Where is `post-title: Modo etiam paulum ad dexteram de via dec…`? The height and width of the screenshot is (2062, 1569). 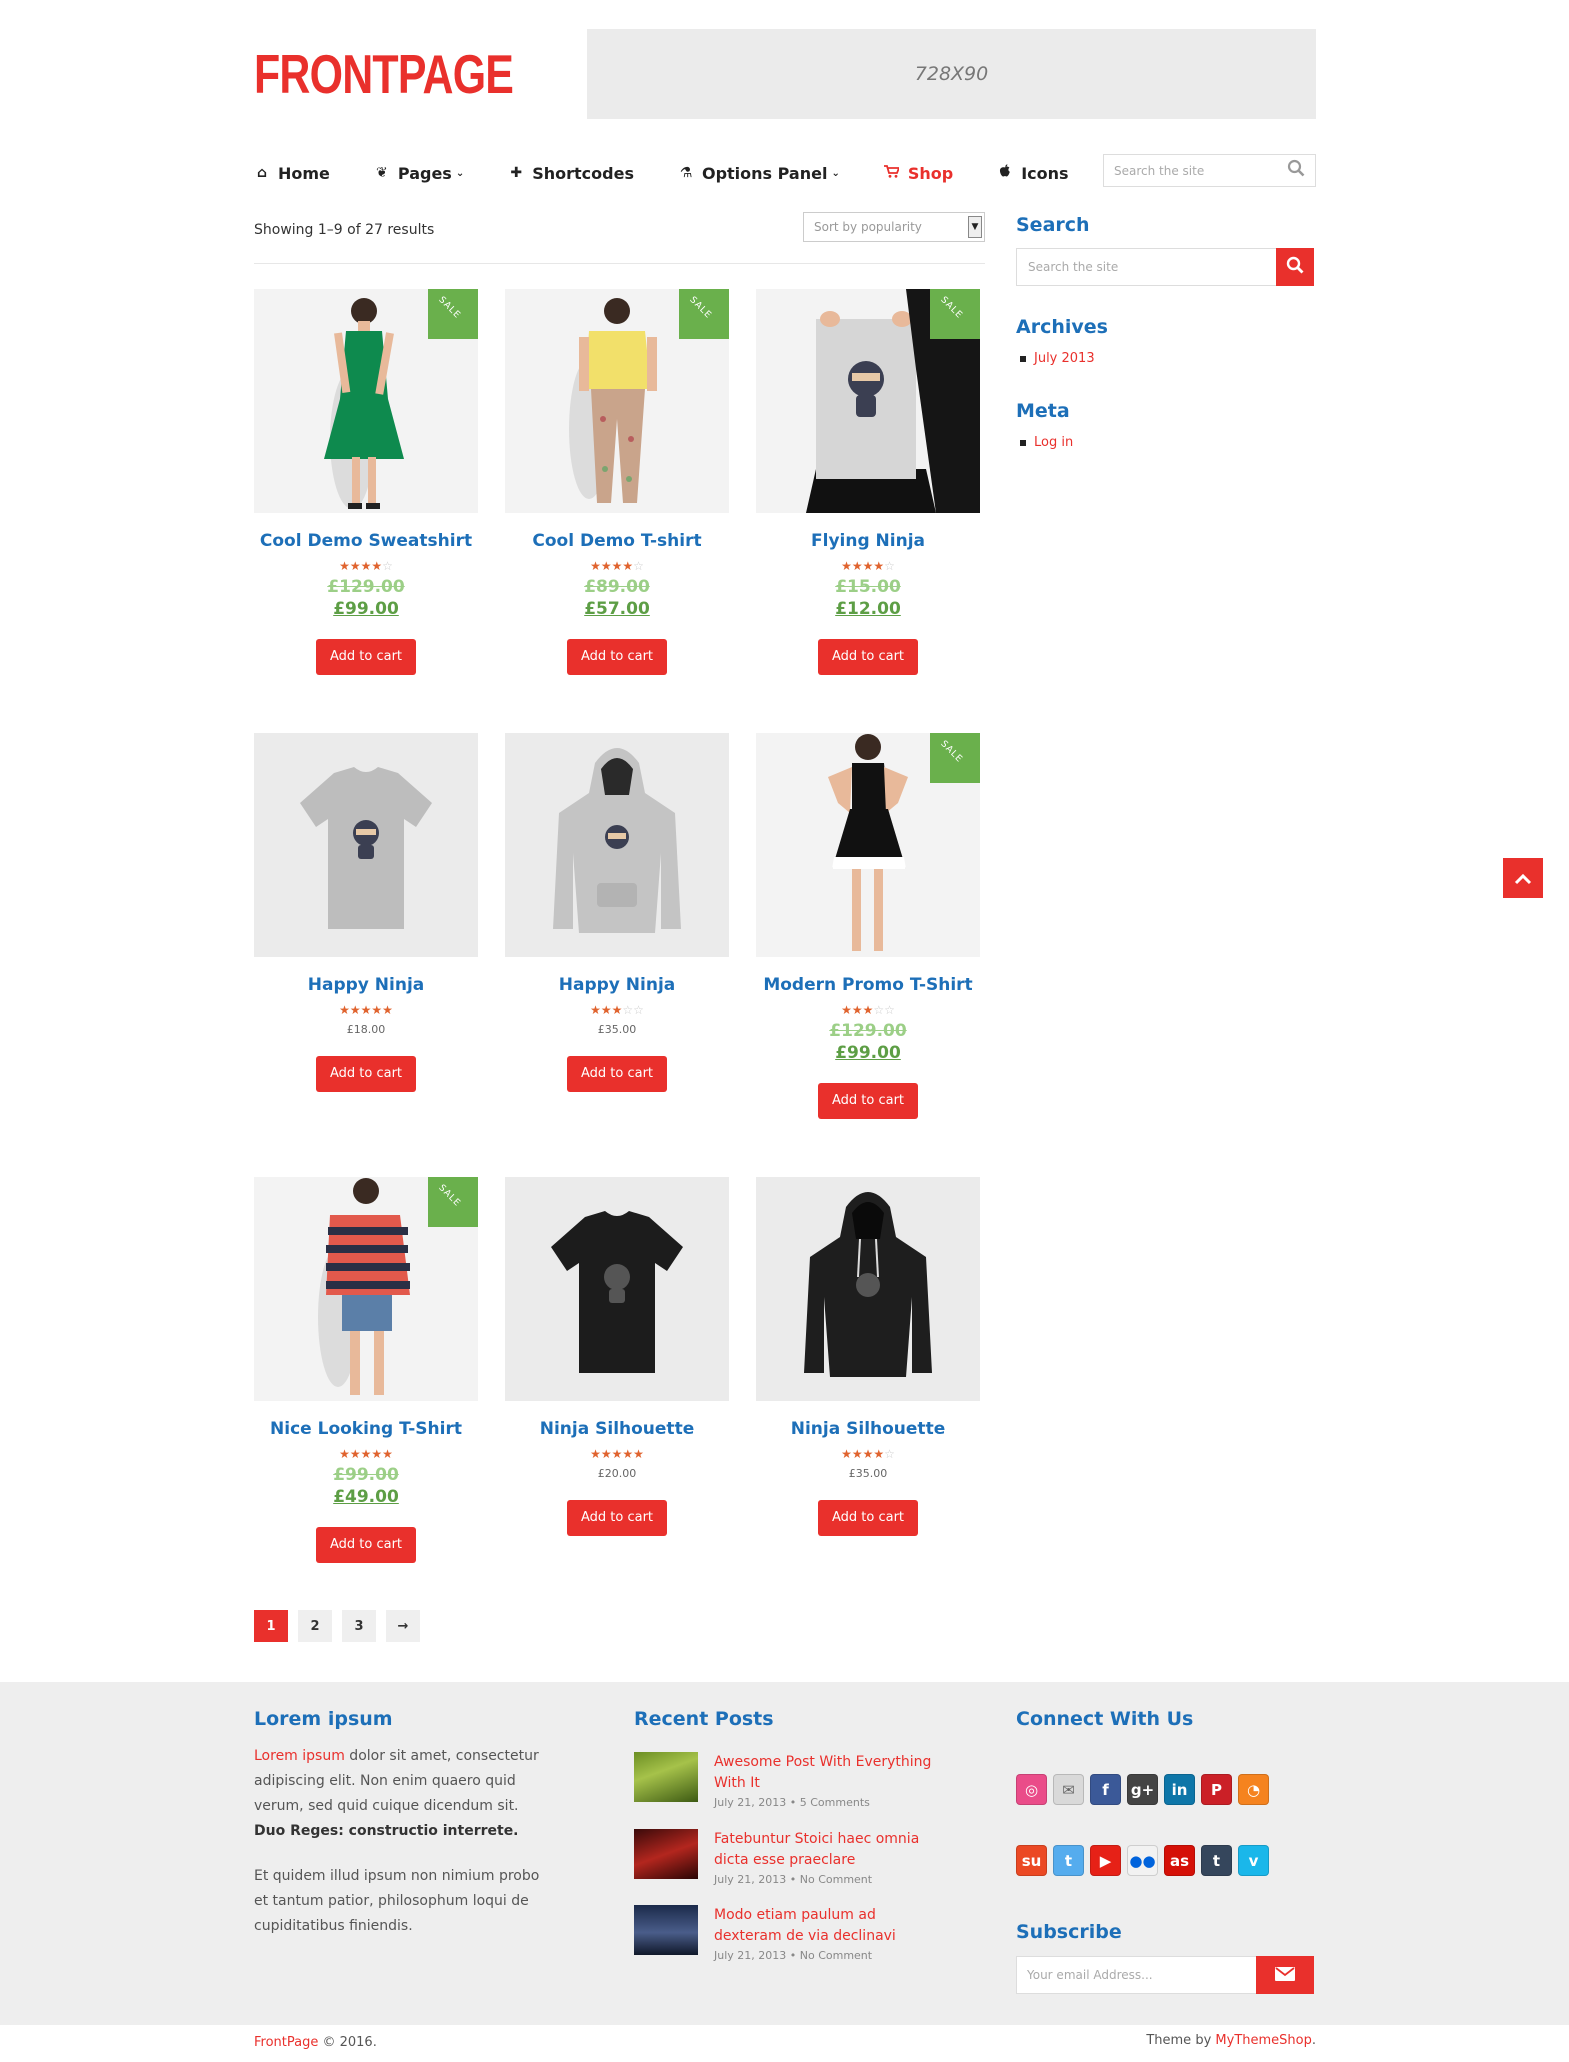
post-title: Modo etiam paulum ad dexteram de via dec… is located at coordinates (829, 1926).